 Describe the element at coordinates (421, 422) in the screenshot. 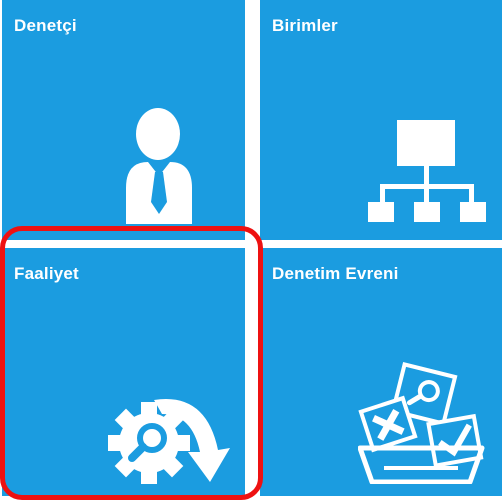

I see `basket-checklist-icon` at that location.